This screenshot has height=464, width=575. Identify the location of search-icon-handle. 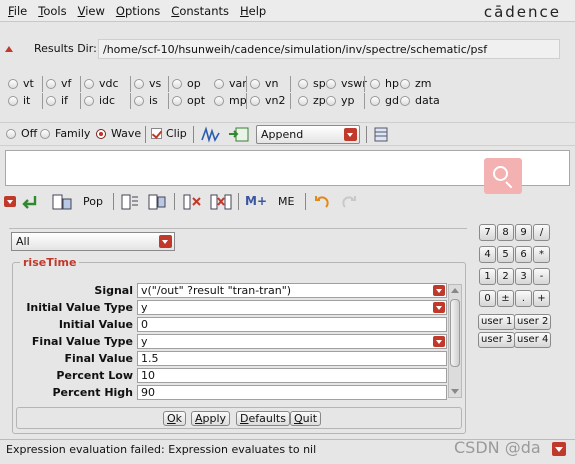
(509, 185).